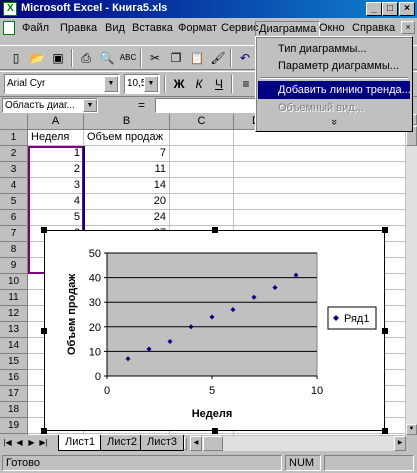 The height and width of the screenshot is (473, 417). What do you see at coordinates (127, 170) in the screenshot?
I see `cell-b3: 11` at bounding box center [127, 170].